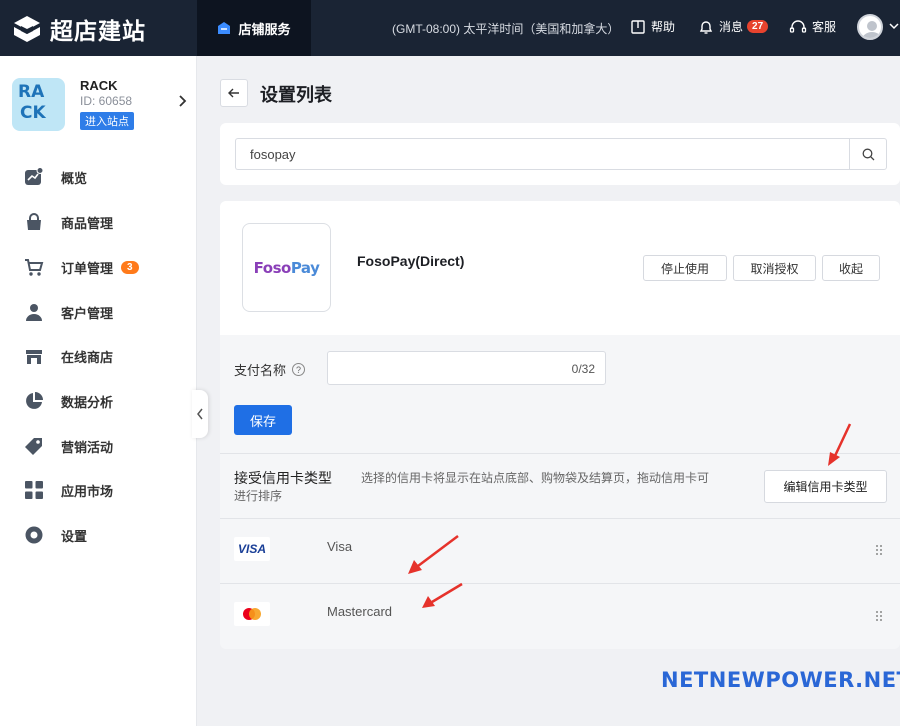 This screenshot has height=726, width=900. What do you see at coordinates (34, 222) in the screenshot?
I see `bag-icon` at bounding box center [34, 222].